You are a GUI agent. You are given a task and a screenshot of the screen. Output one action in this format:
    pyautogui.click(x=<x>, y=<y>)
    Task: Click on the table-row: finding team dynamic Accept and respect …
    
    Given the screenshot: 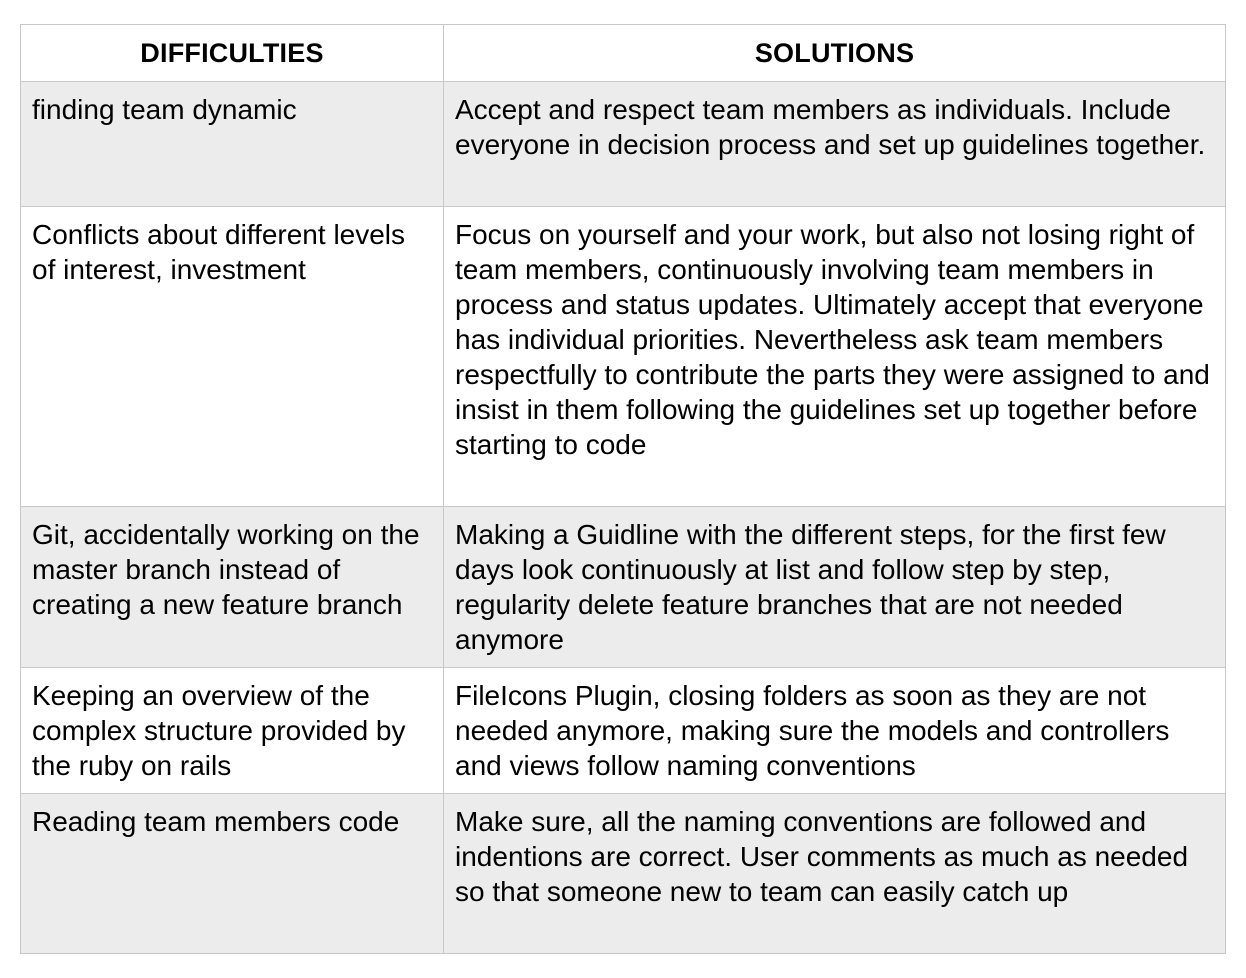 What is the action you would take?
    pyautogui.click(x=623, y=144)
    